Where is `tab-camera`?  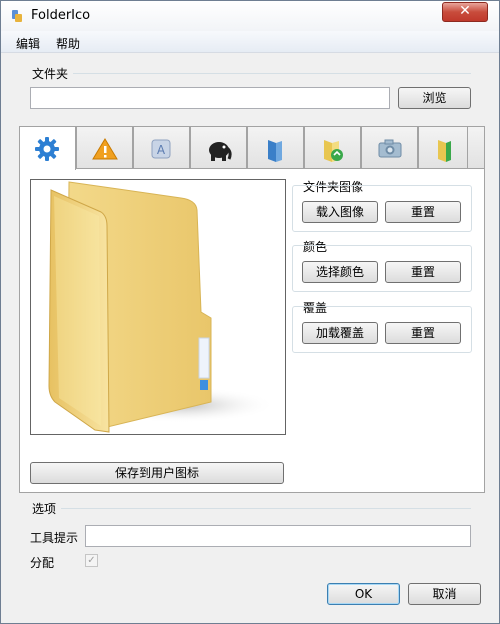 tab-camera is located at coordinates (389, 147).